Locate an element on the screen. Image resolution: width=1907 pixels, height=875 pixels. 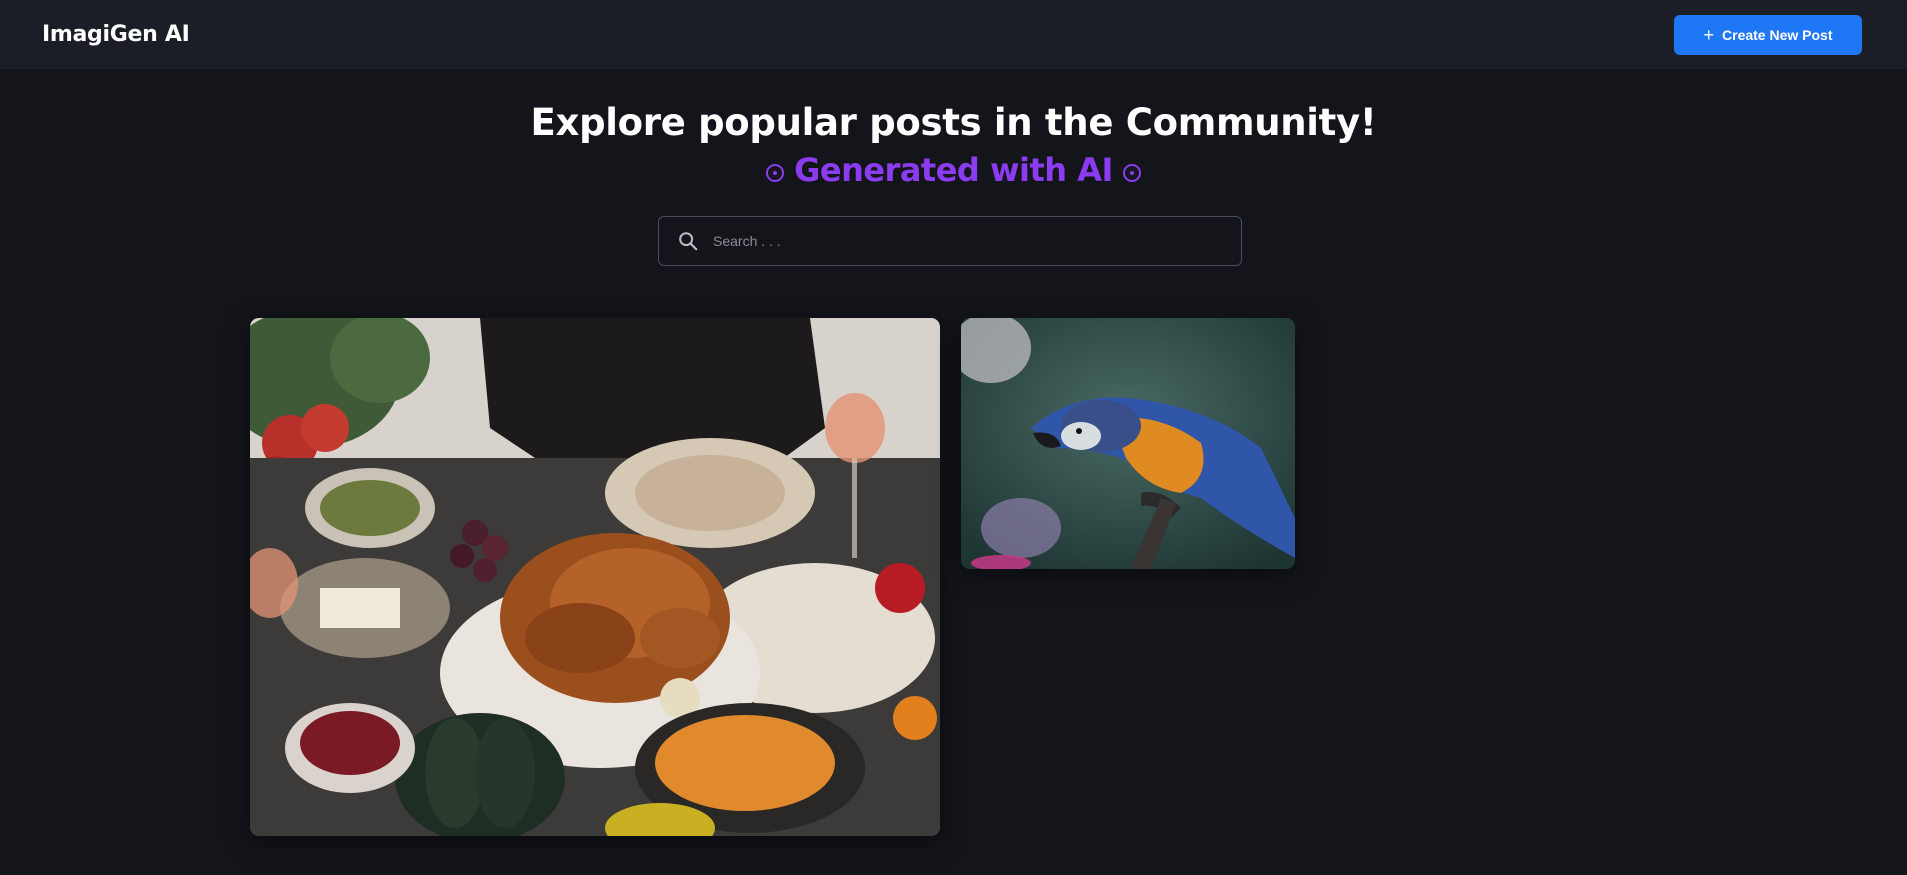
create-new-post-button: + Create New Post is located at coordinates (1768, 34).